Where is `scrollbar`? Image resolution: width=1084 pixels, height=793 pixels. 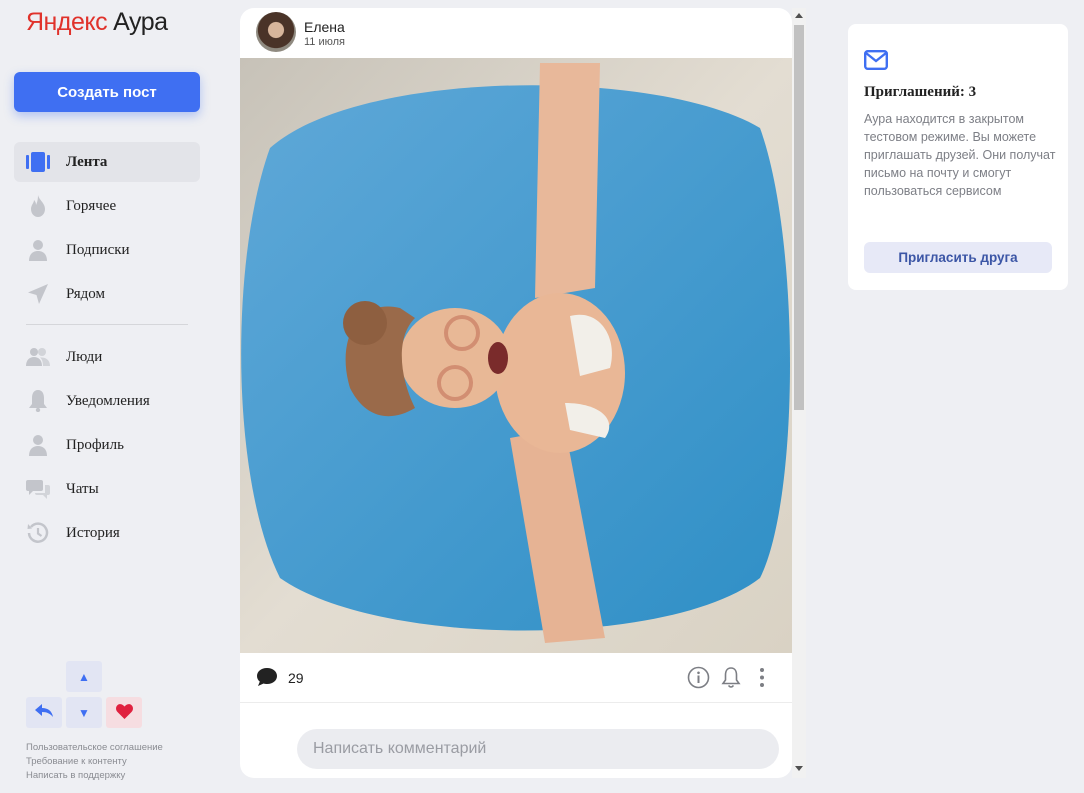 scrollbar is located at coordinates (799, 393).